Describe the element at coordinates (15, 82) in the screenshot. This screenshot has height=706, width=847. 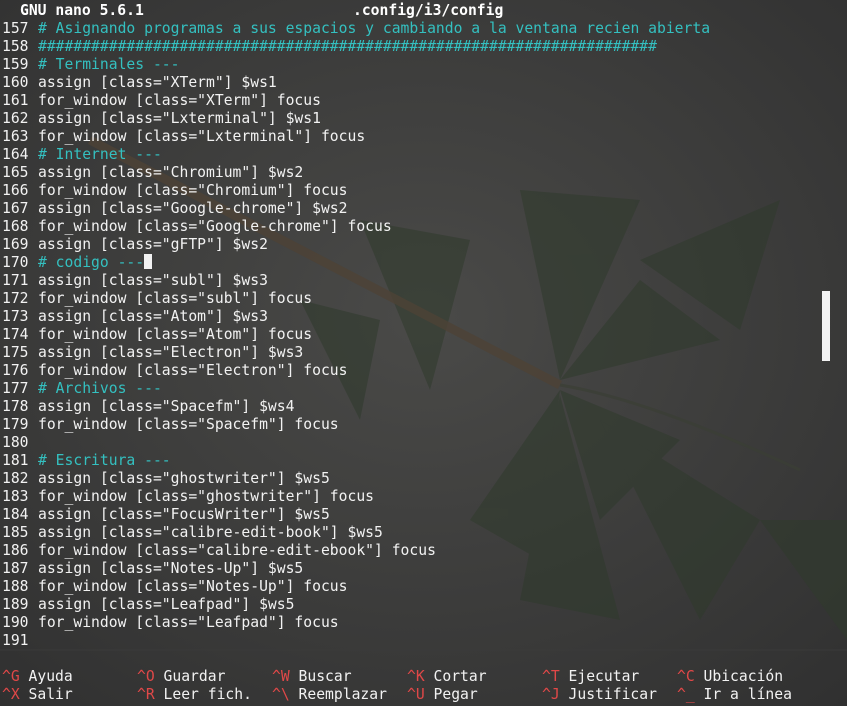
I see `line-number: 160` at that location.